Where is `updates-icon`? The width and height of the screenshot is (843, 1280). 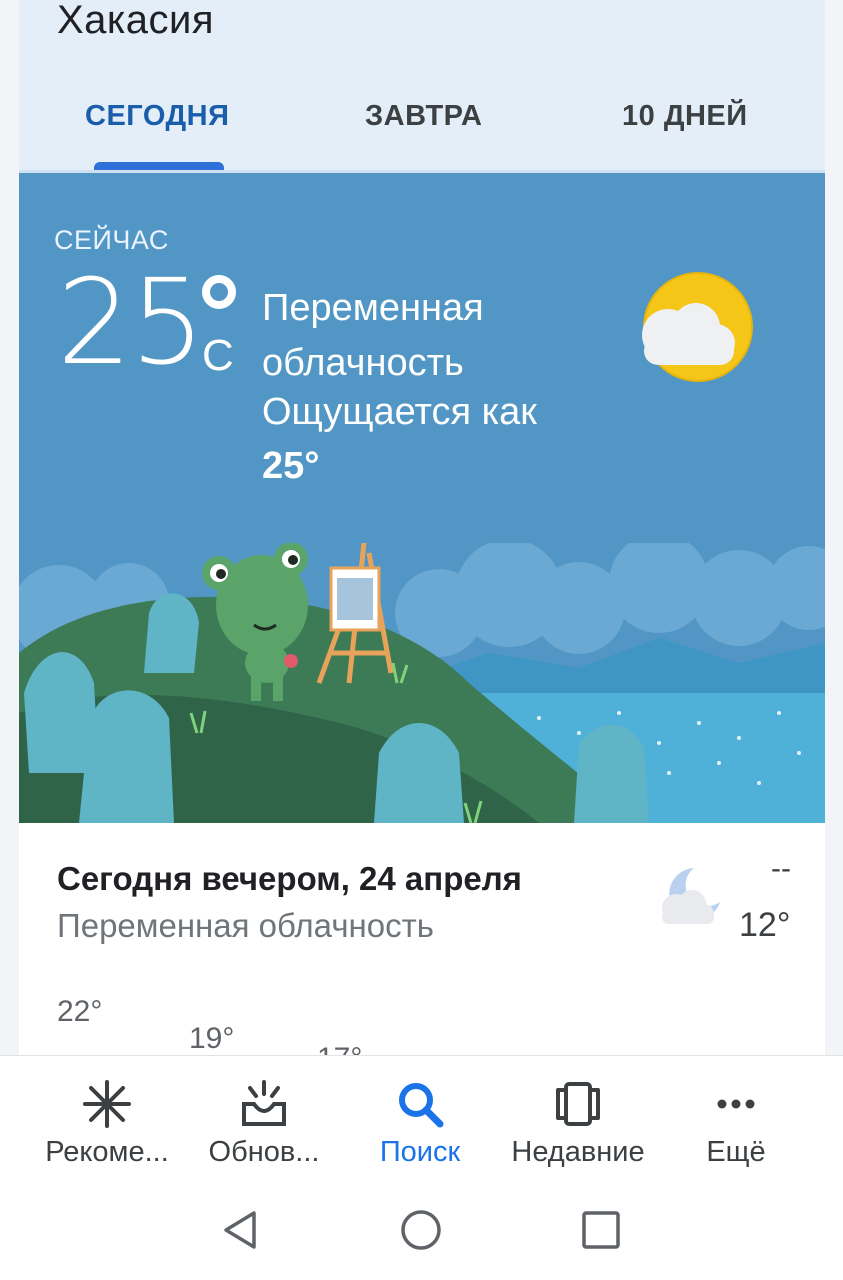
updates-icon is located at coordinates (264, 1103).